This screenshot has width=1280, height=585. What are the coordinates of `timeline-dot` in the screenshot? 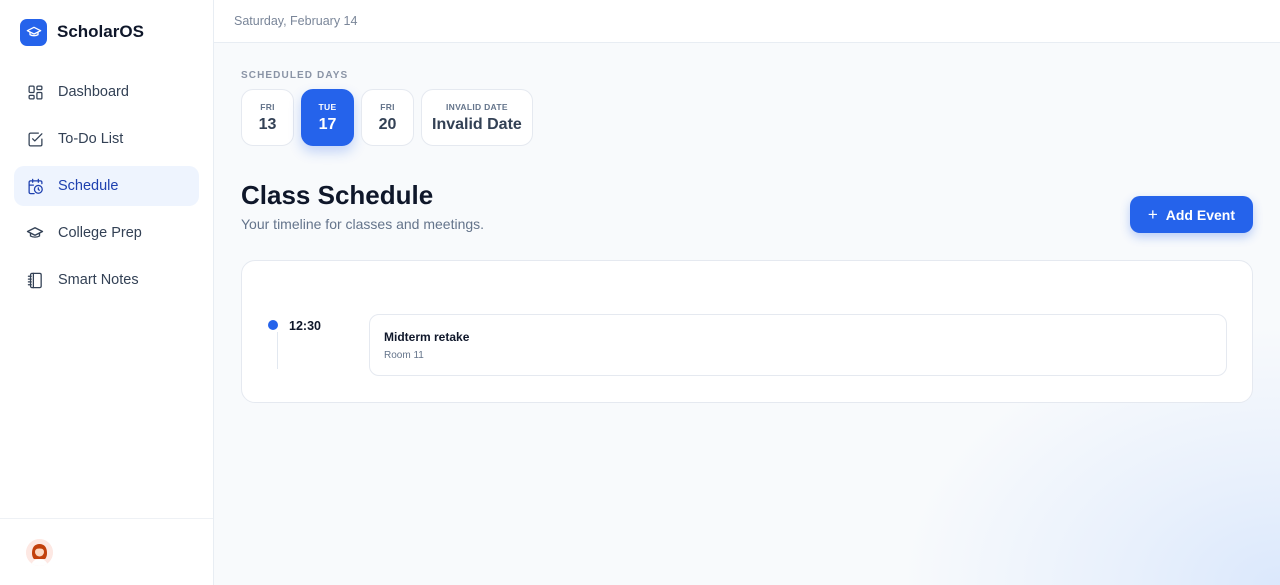 It's located at (273, 325).